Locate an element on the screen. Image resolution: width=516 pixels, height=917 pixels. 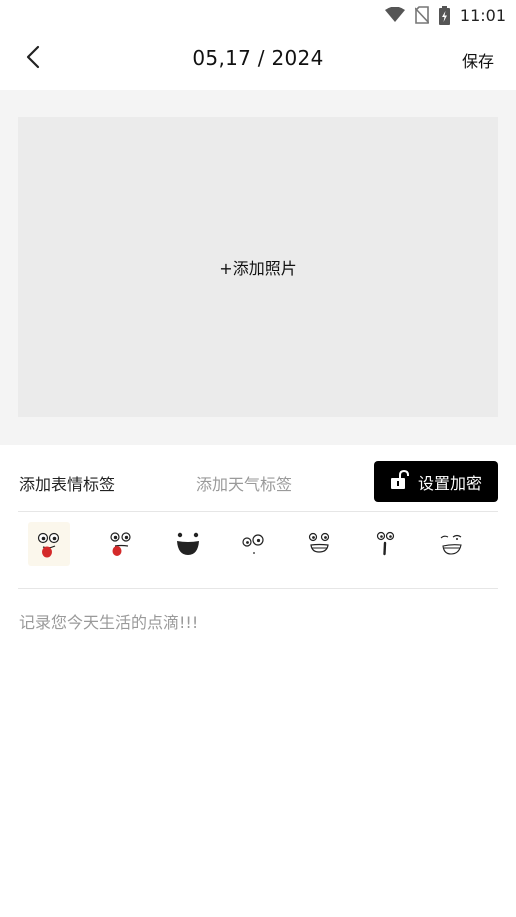
tag-row: 添加表情标签 添加天气标签 设置加密 is located at coordinates (258, 481).